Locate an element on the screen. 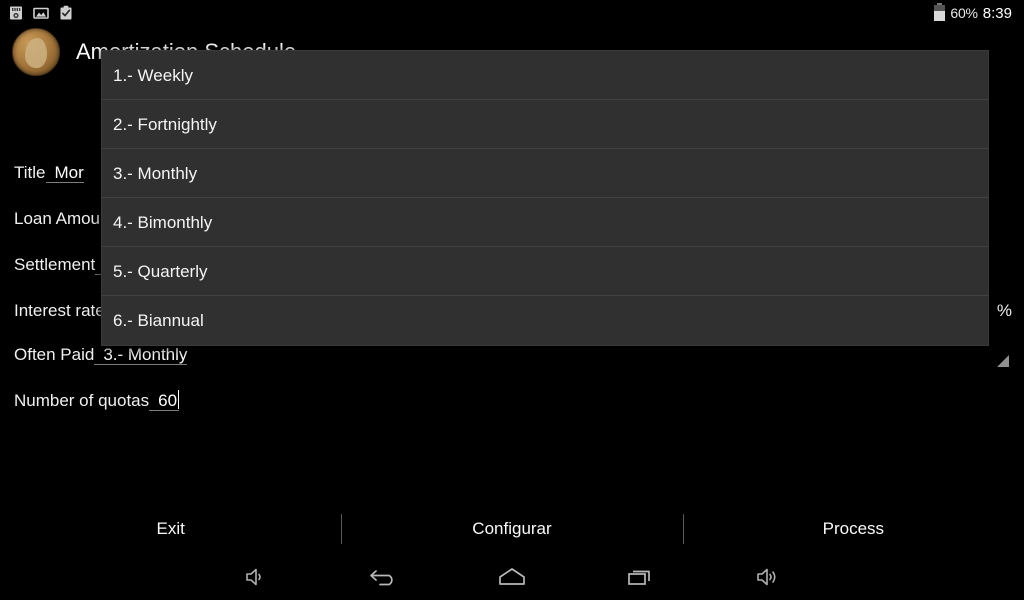 This screenshot has height=600, width=1024. label-interest-rate: Interest rate is located at coordinates (59, 310).